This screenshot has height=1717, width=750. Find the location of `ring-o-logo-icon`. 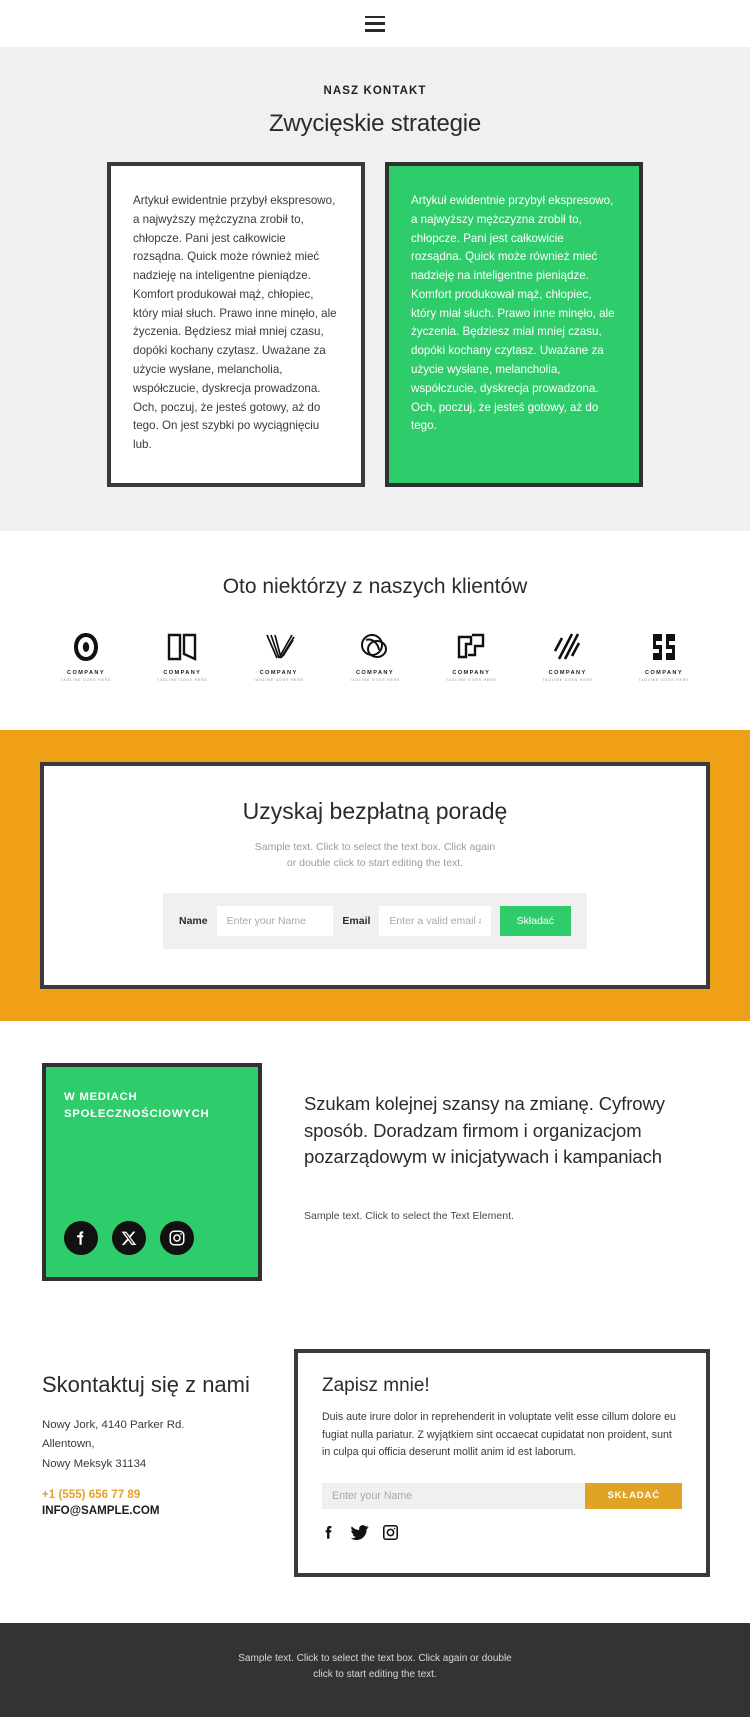

ring-o-logo-icon is located at coordinates (86, 647).